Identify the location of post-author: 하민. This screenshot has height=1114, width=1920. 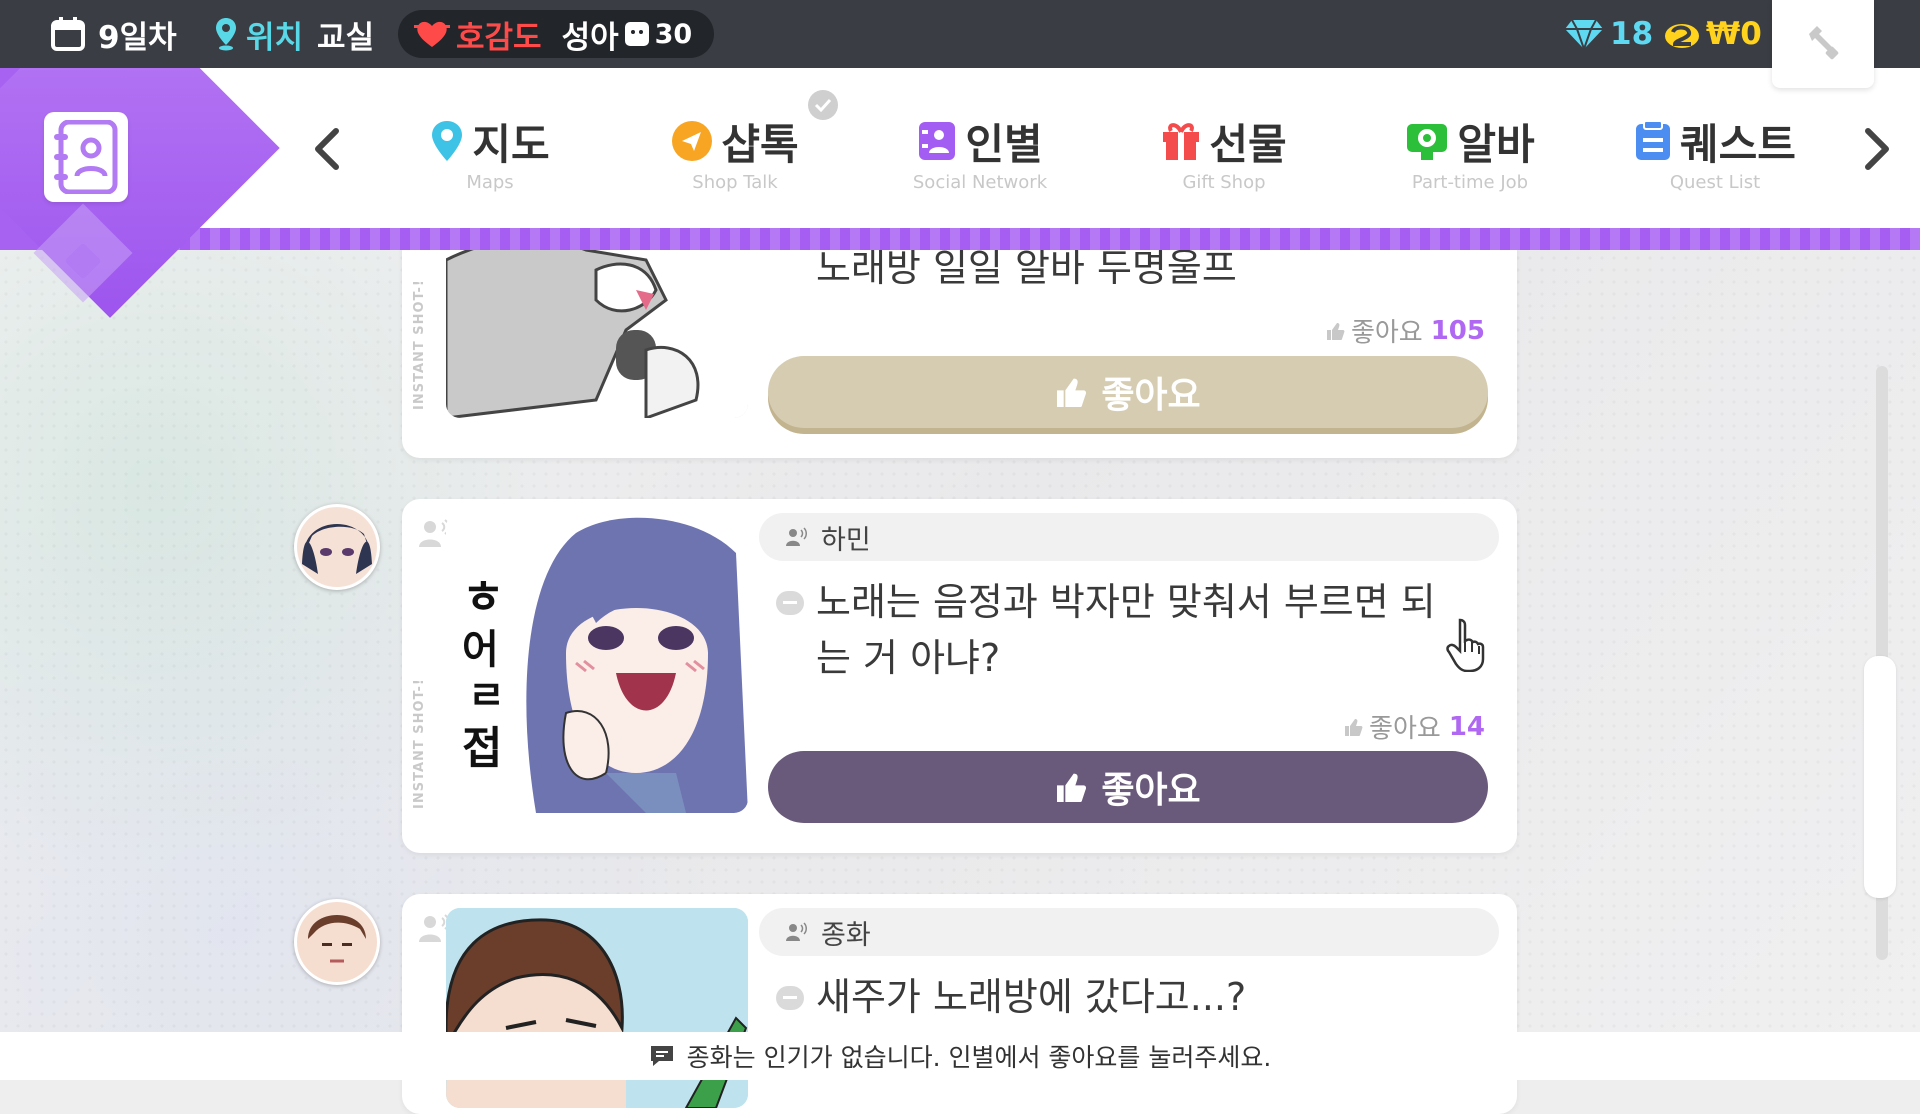
(1129, 537).